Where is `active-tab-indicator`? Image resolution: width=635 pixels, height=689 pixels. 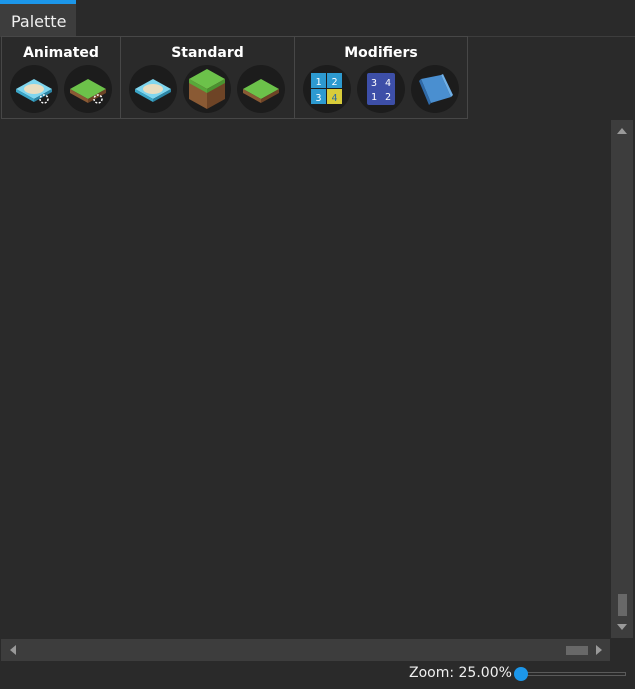
active-tab-indicator is located at coordinates (38, 2).